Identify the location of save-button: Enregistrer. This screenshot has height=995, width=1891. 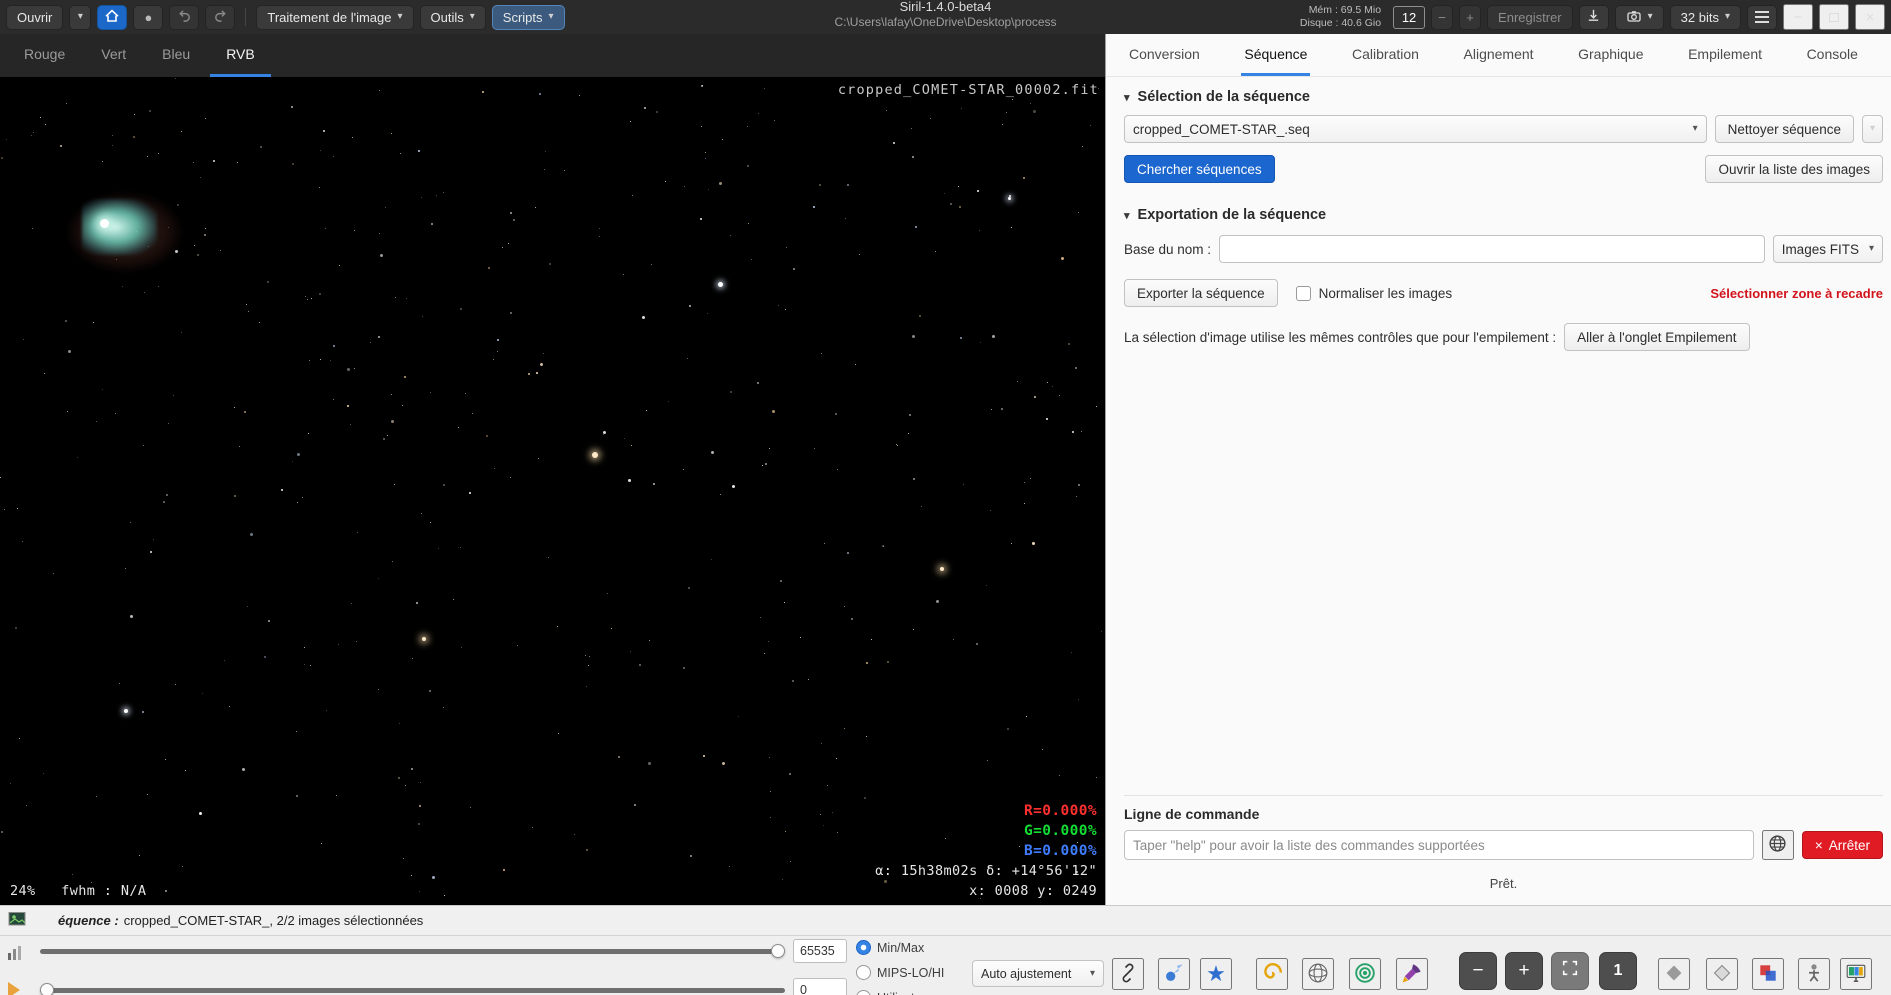
(1530, 17).